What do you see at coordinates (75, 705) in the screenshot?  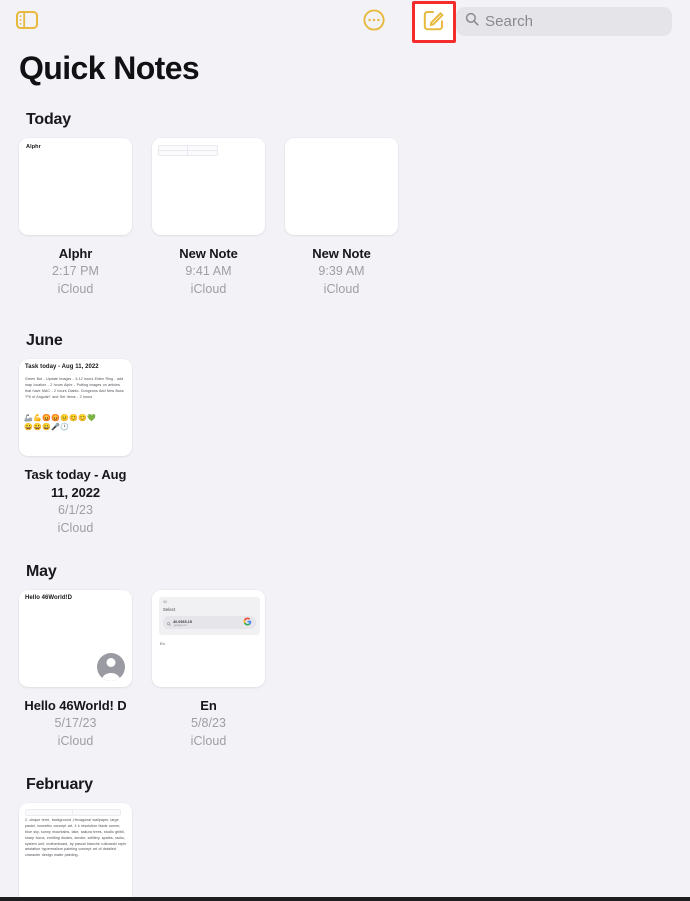 I see `note-title: Hello 46World! D` at bounding box center [75, 705].